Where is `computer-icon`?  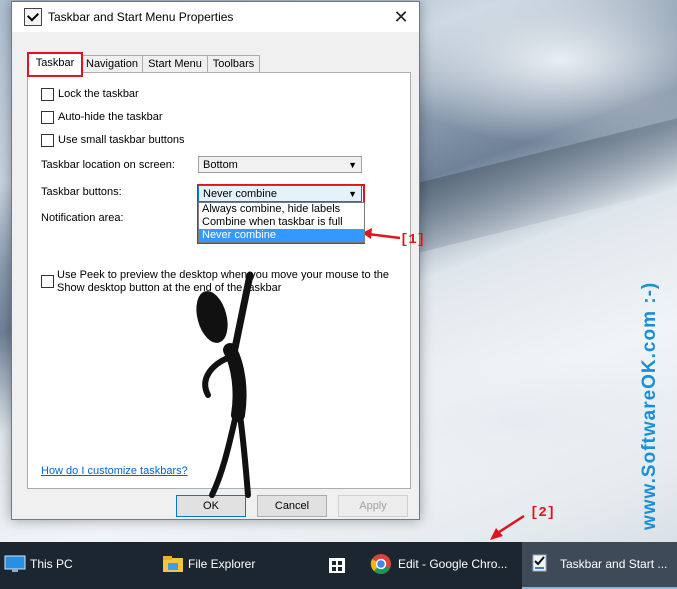 computer-icon is located at coordinates (15, 563).